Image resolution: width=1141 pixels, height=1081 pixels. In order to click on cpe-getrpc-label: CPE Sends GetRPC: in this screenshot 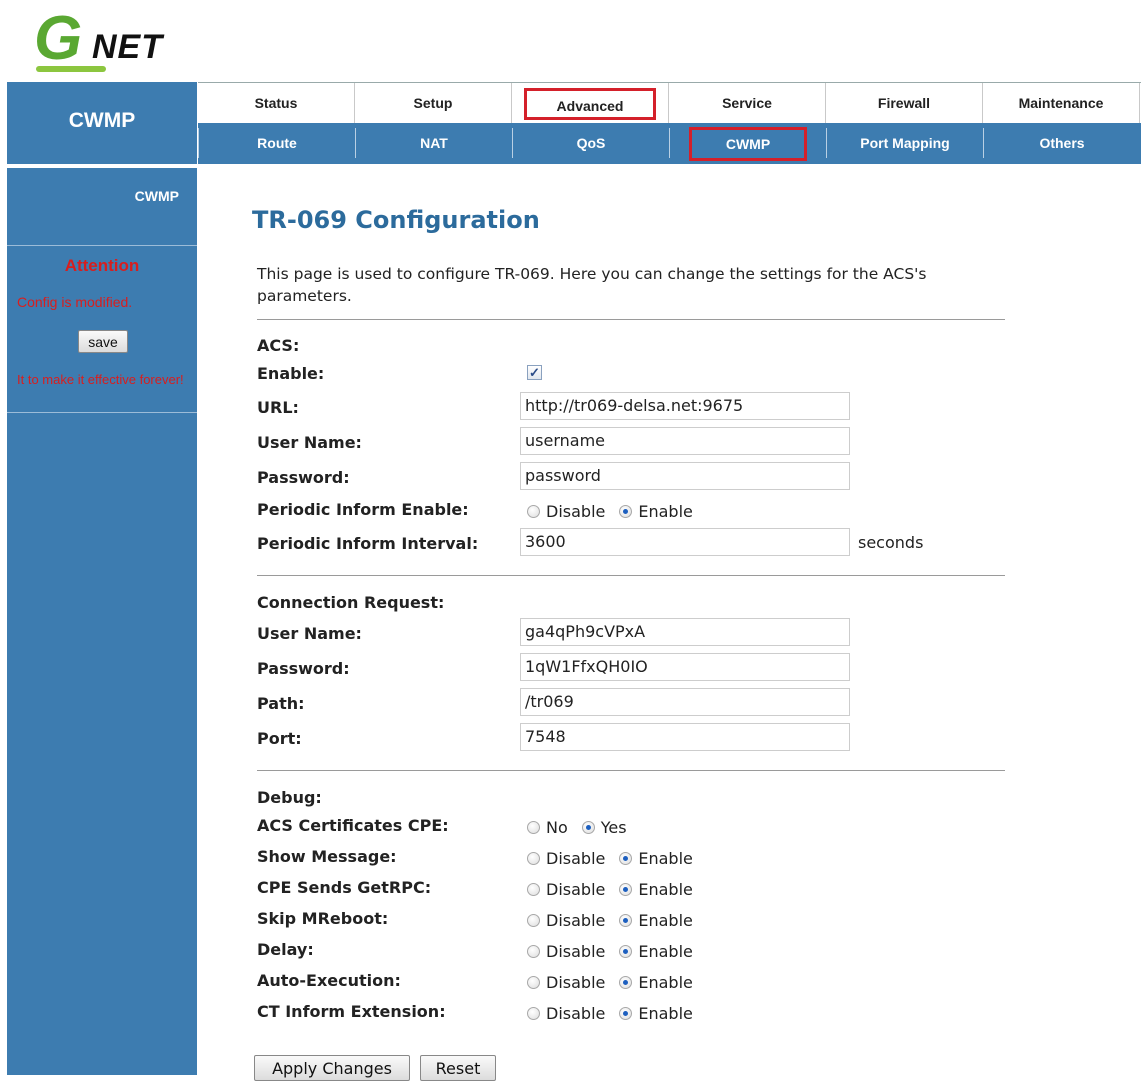, I will do `click(344, 887)`.